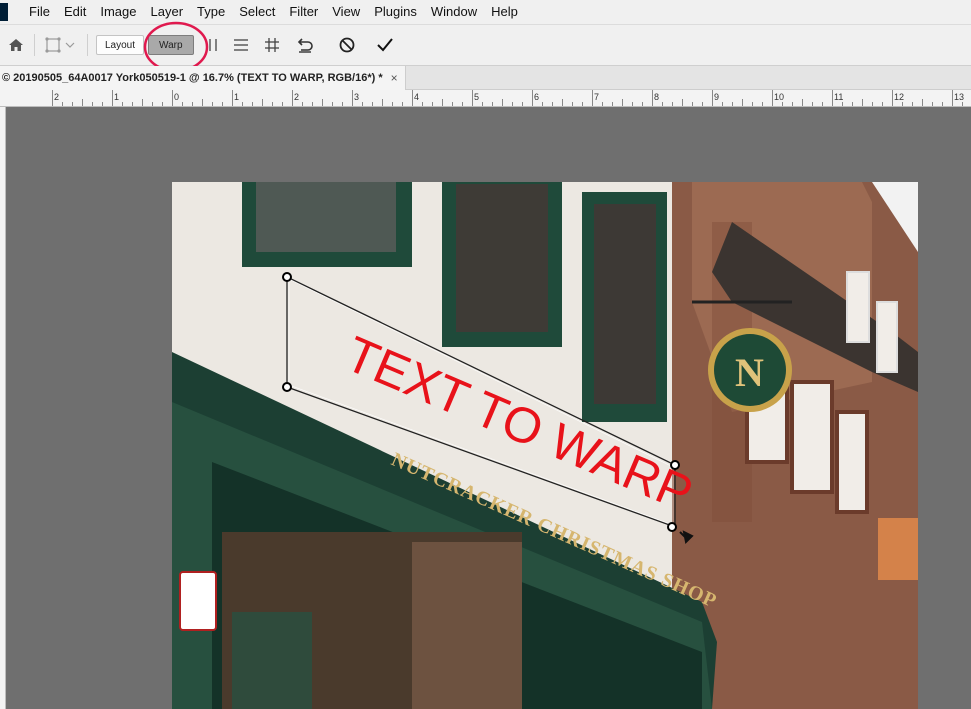 The image size is (971, 709). Describe the element at coordinates (657, 97) in the screenshot. I see `ruler-tick-label: 8` at that location.